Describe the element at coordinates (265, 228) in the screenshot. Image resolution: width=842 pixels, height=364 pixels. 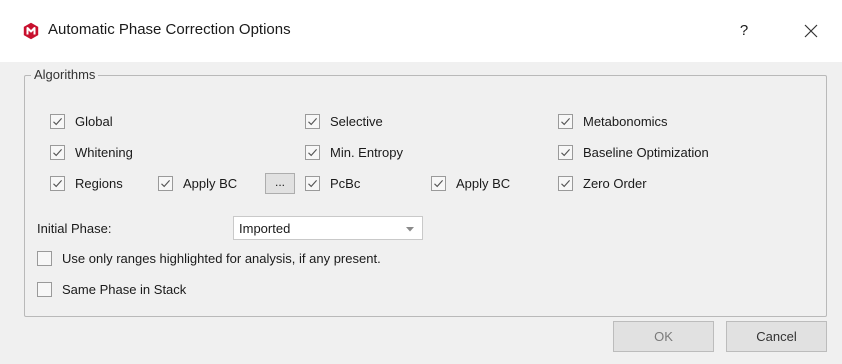
I see `initial-phase-value: Imported` at that location.